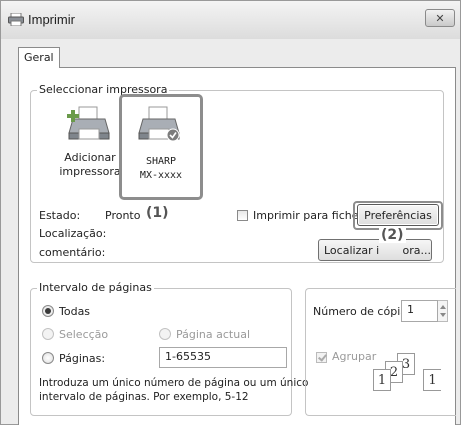 The width and height of the screenshot is (461, 425). Describe the element at coordinates (432, 380) in the screenshot. I see `collate-page-1b: 1` at that location.